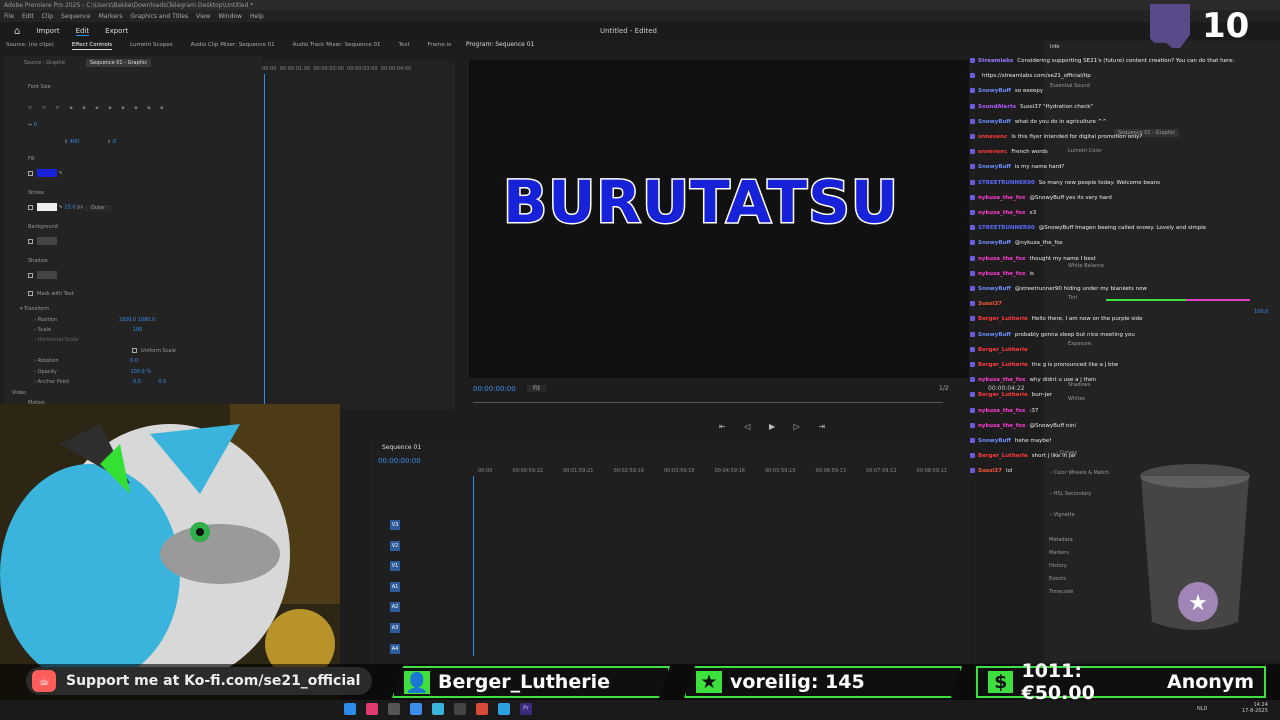  Describe the element at coordinates (138, 330) in the screenshot. I see `scale-value: 100` at that location.